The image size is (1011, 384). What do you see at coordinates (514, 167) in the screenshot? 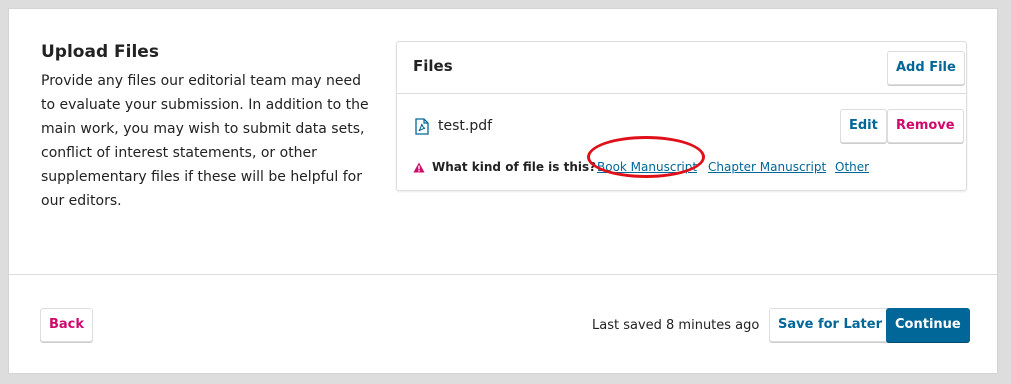
I see `file-kind-question: What kind of file is this?` at bounding box center [514, 167].